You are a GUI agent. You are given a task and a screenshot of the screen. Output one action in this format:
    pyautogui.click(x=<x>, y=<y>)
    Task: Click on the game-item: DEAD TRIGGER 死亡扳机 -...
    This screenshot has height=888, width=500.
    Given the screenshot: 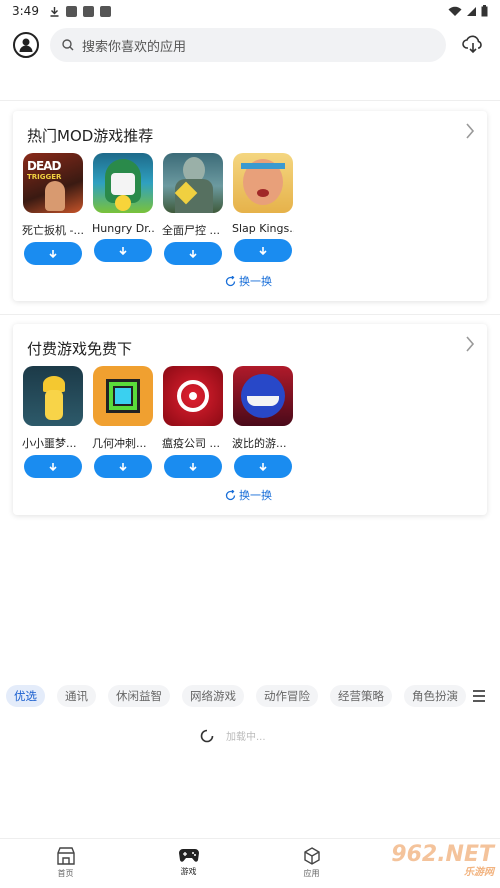 What is the action you would take?
    pyautogui.click(x=53, y=209)
    